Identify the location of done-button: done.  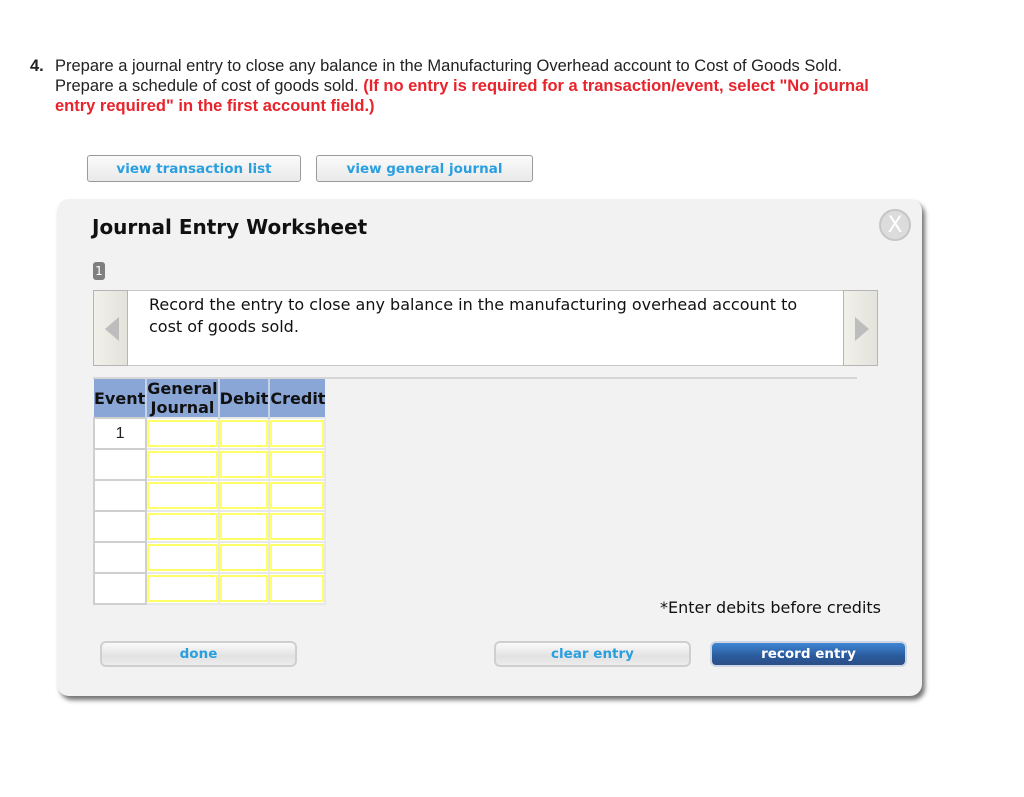
(198, 654).